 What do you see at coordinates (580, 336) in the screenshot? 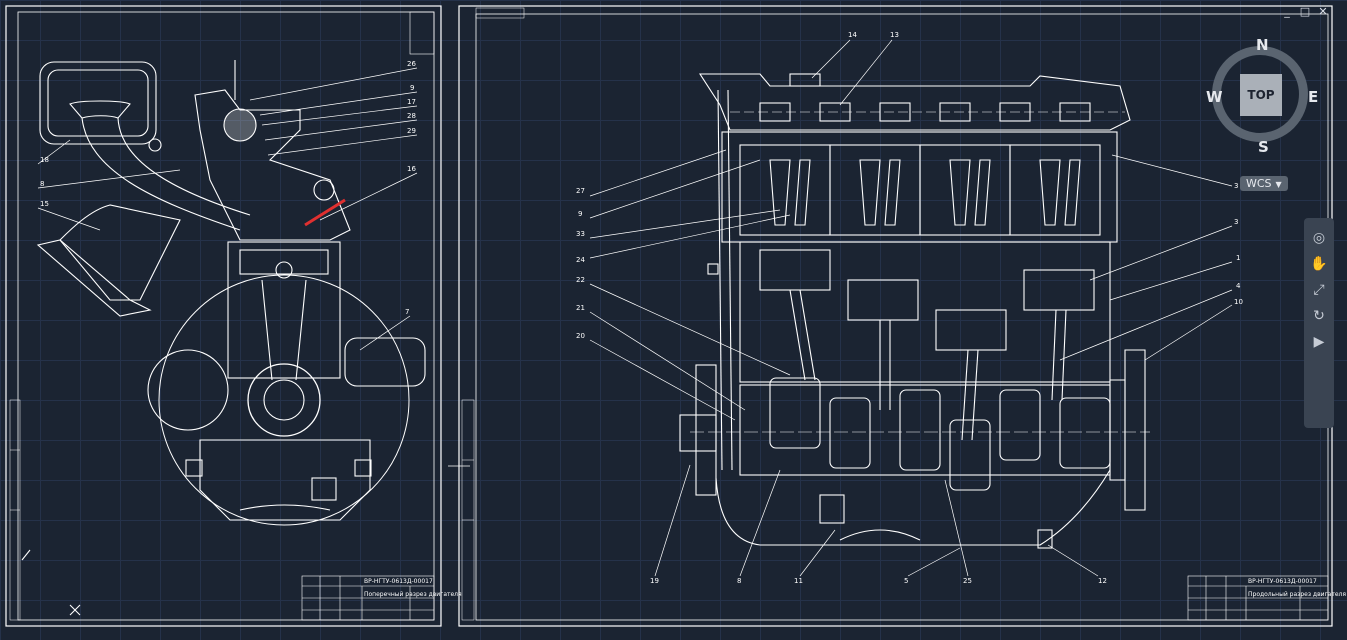
I see `callout-label: 20` at bounding box center [580, 336].